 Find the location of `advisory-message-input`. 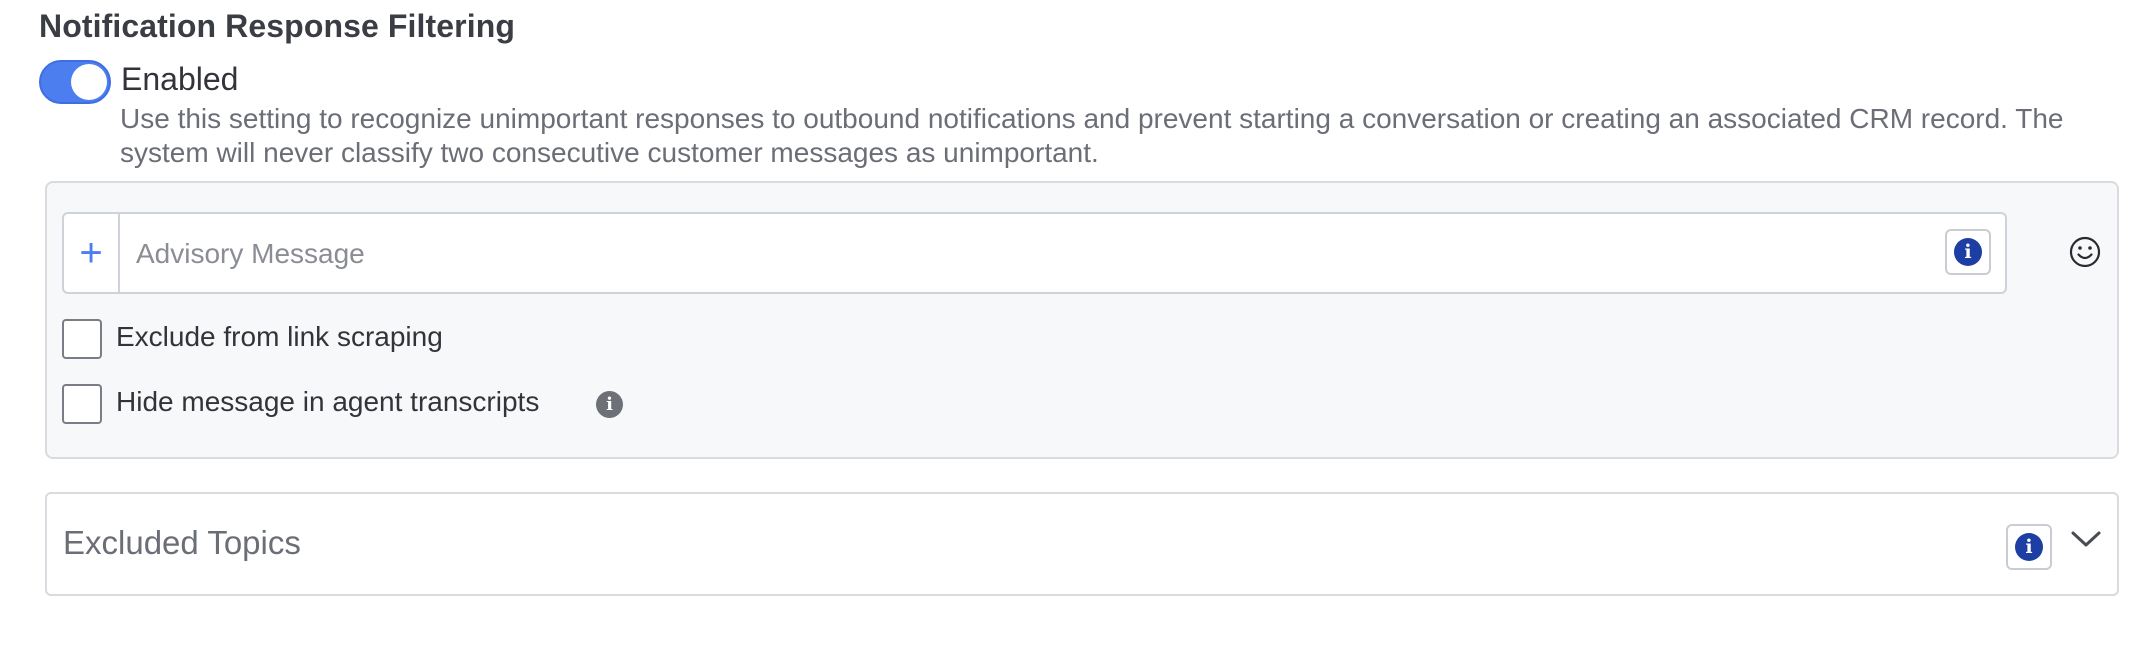

advisory-message-input is located at coordinates (1026, 254).